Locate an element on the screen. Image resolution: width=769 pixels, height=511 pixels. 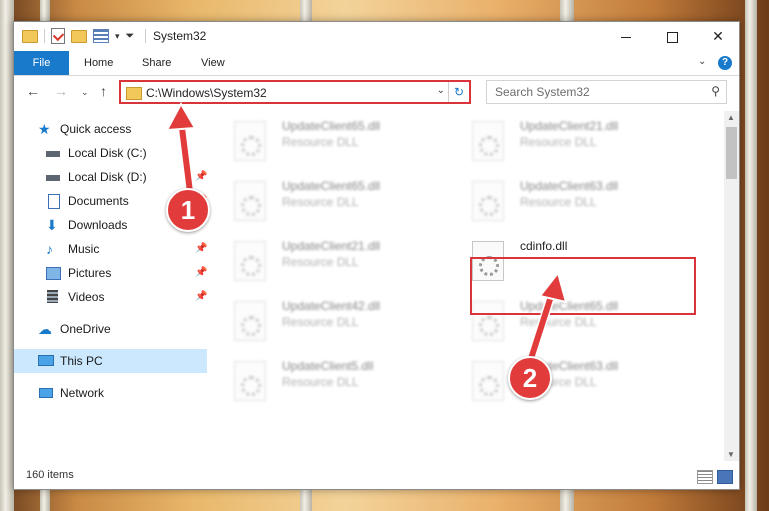
sidebar-item-onedrive: ☁ OneDrive is located at coordinates (74, 329).